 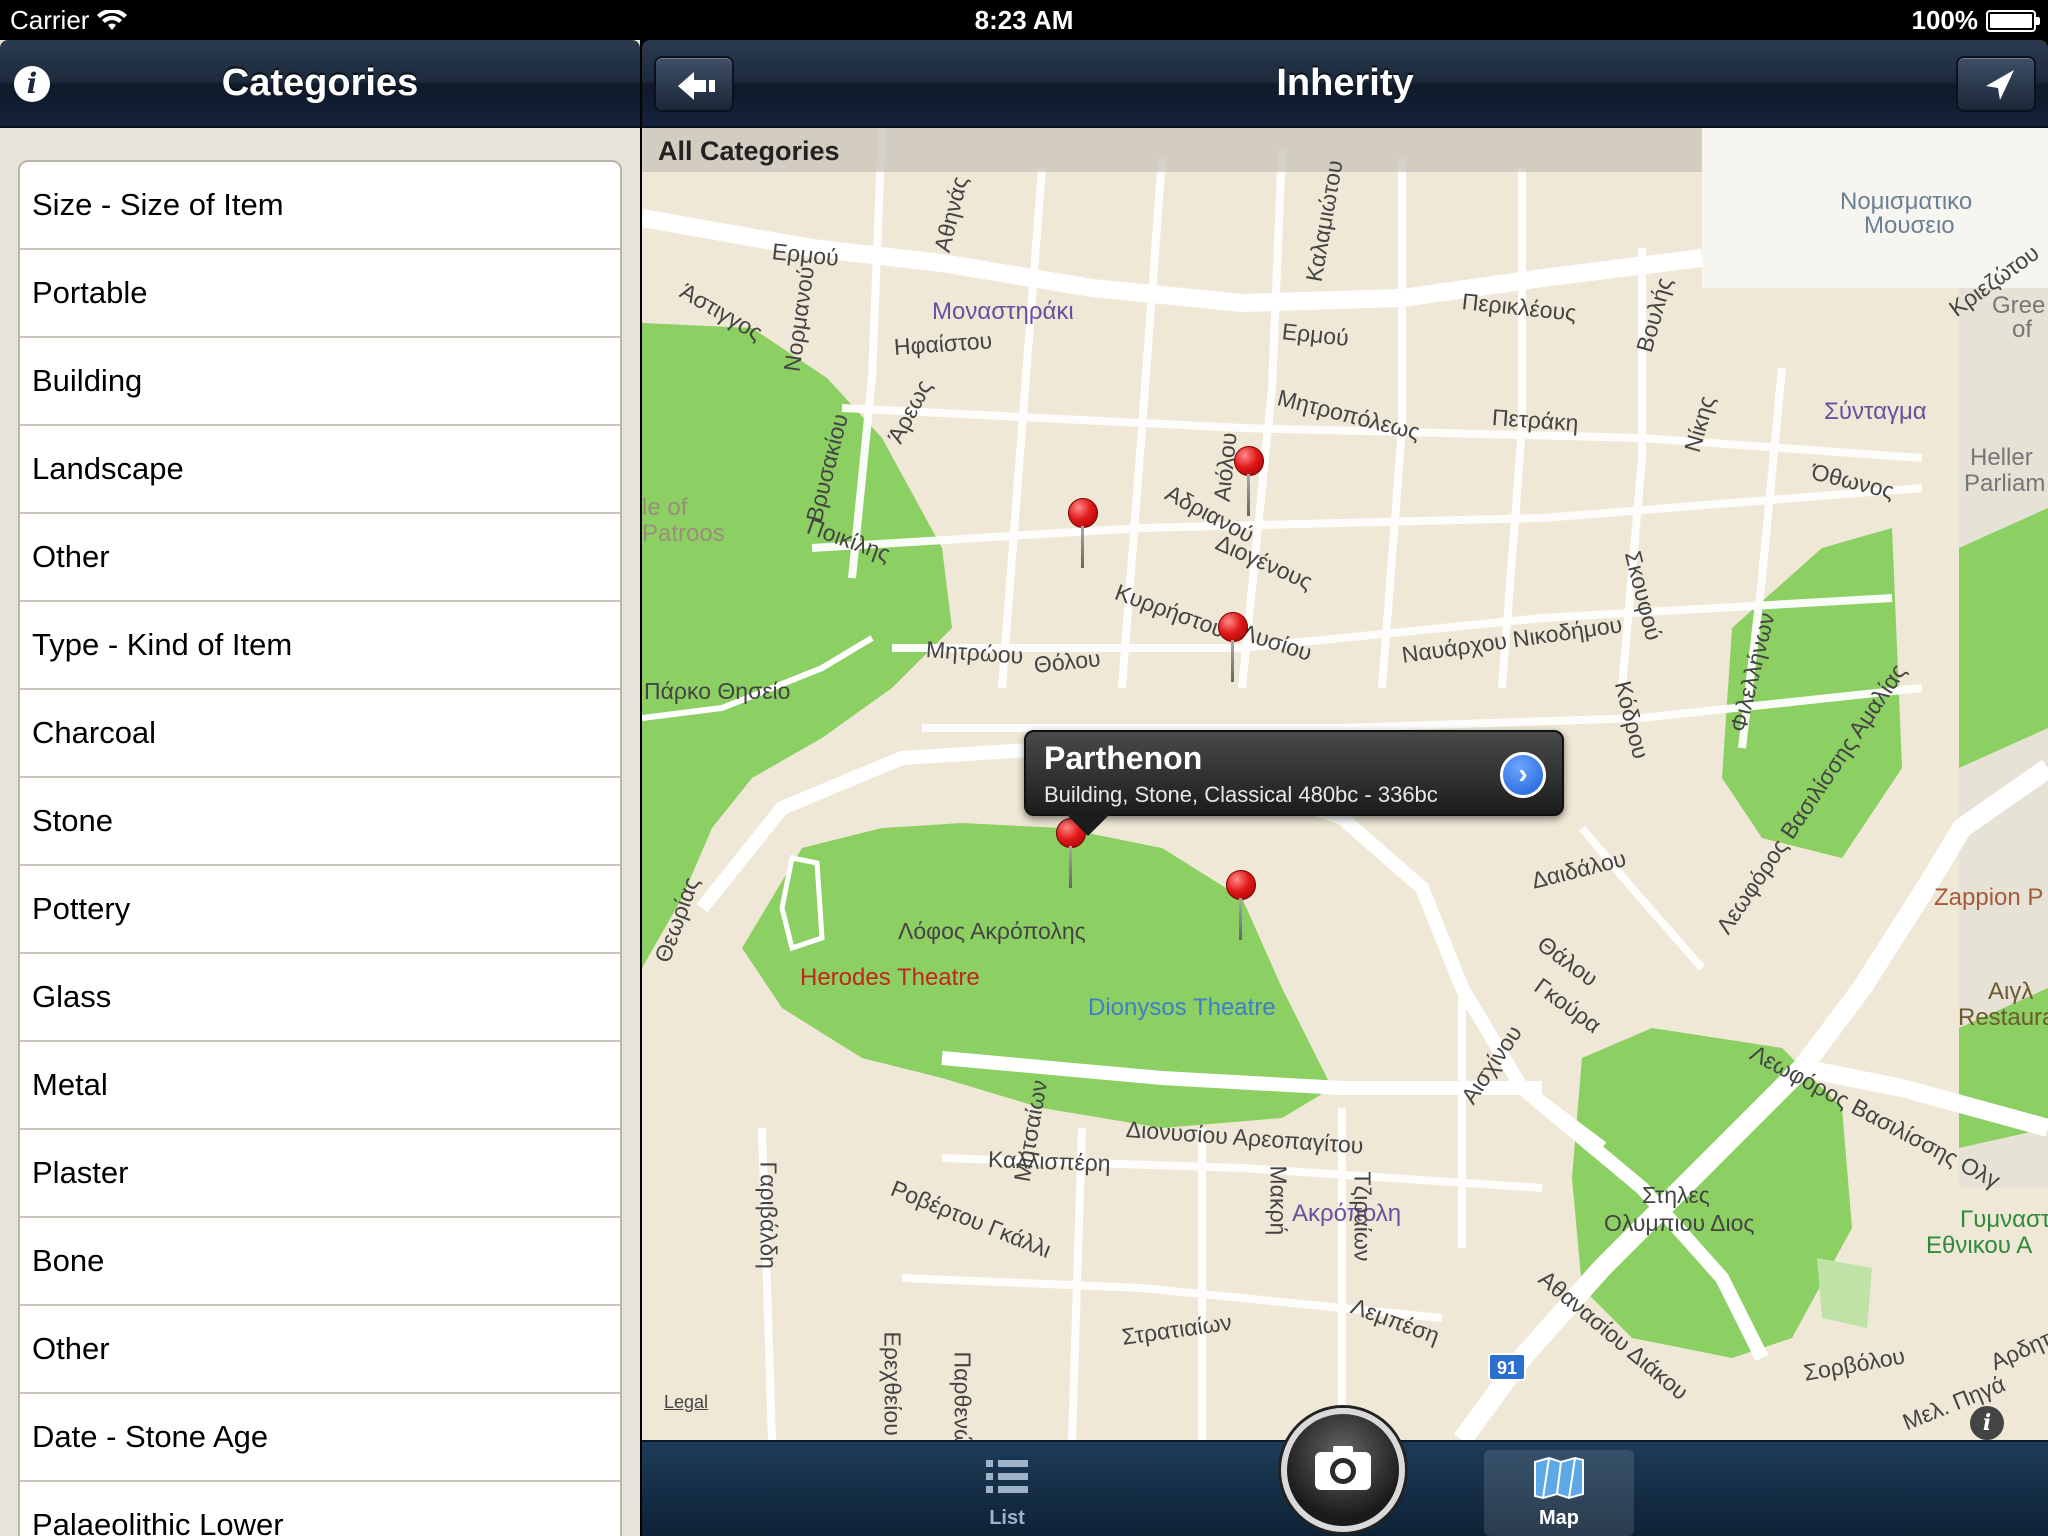 What do you see at coordinates (1559, 1518) in the screenshot?
I see `tab-map-label: Map` at bounding box center [1559, 1518].